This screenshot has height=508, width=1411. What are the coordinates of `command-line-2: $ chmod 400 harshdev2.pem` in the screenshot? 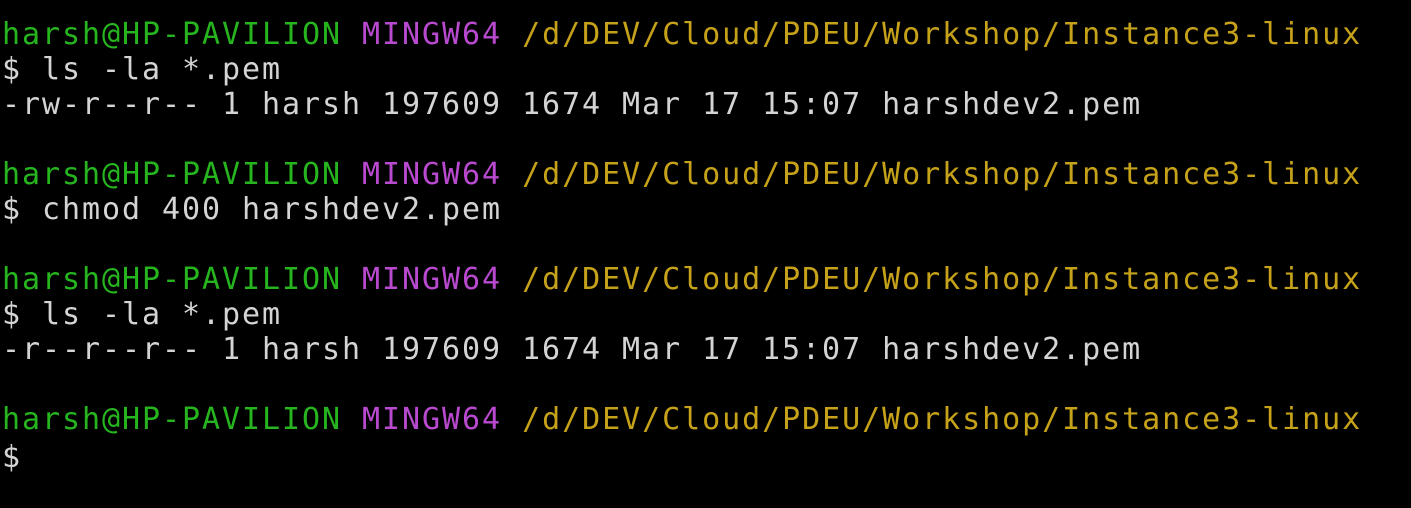 It's located at (252, 209).